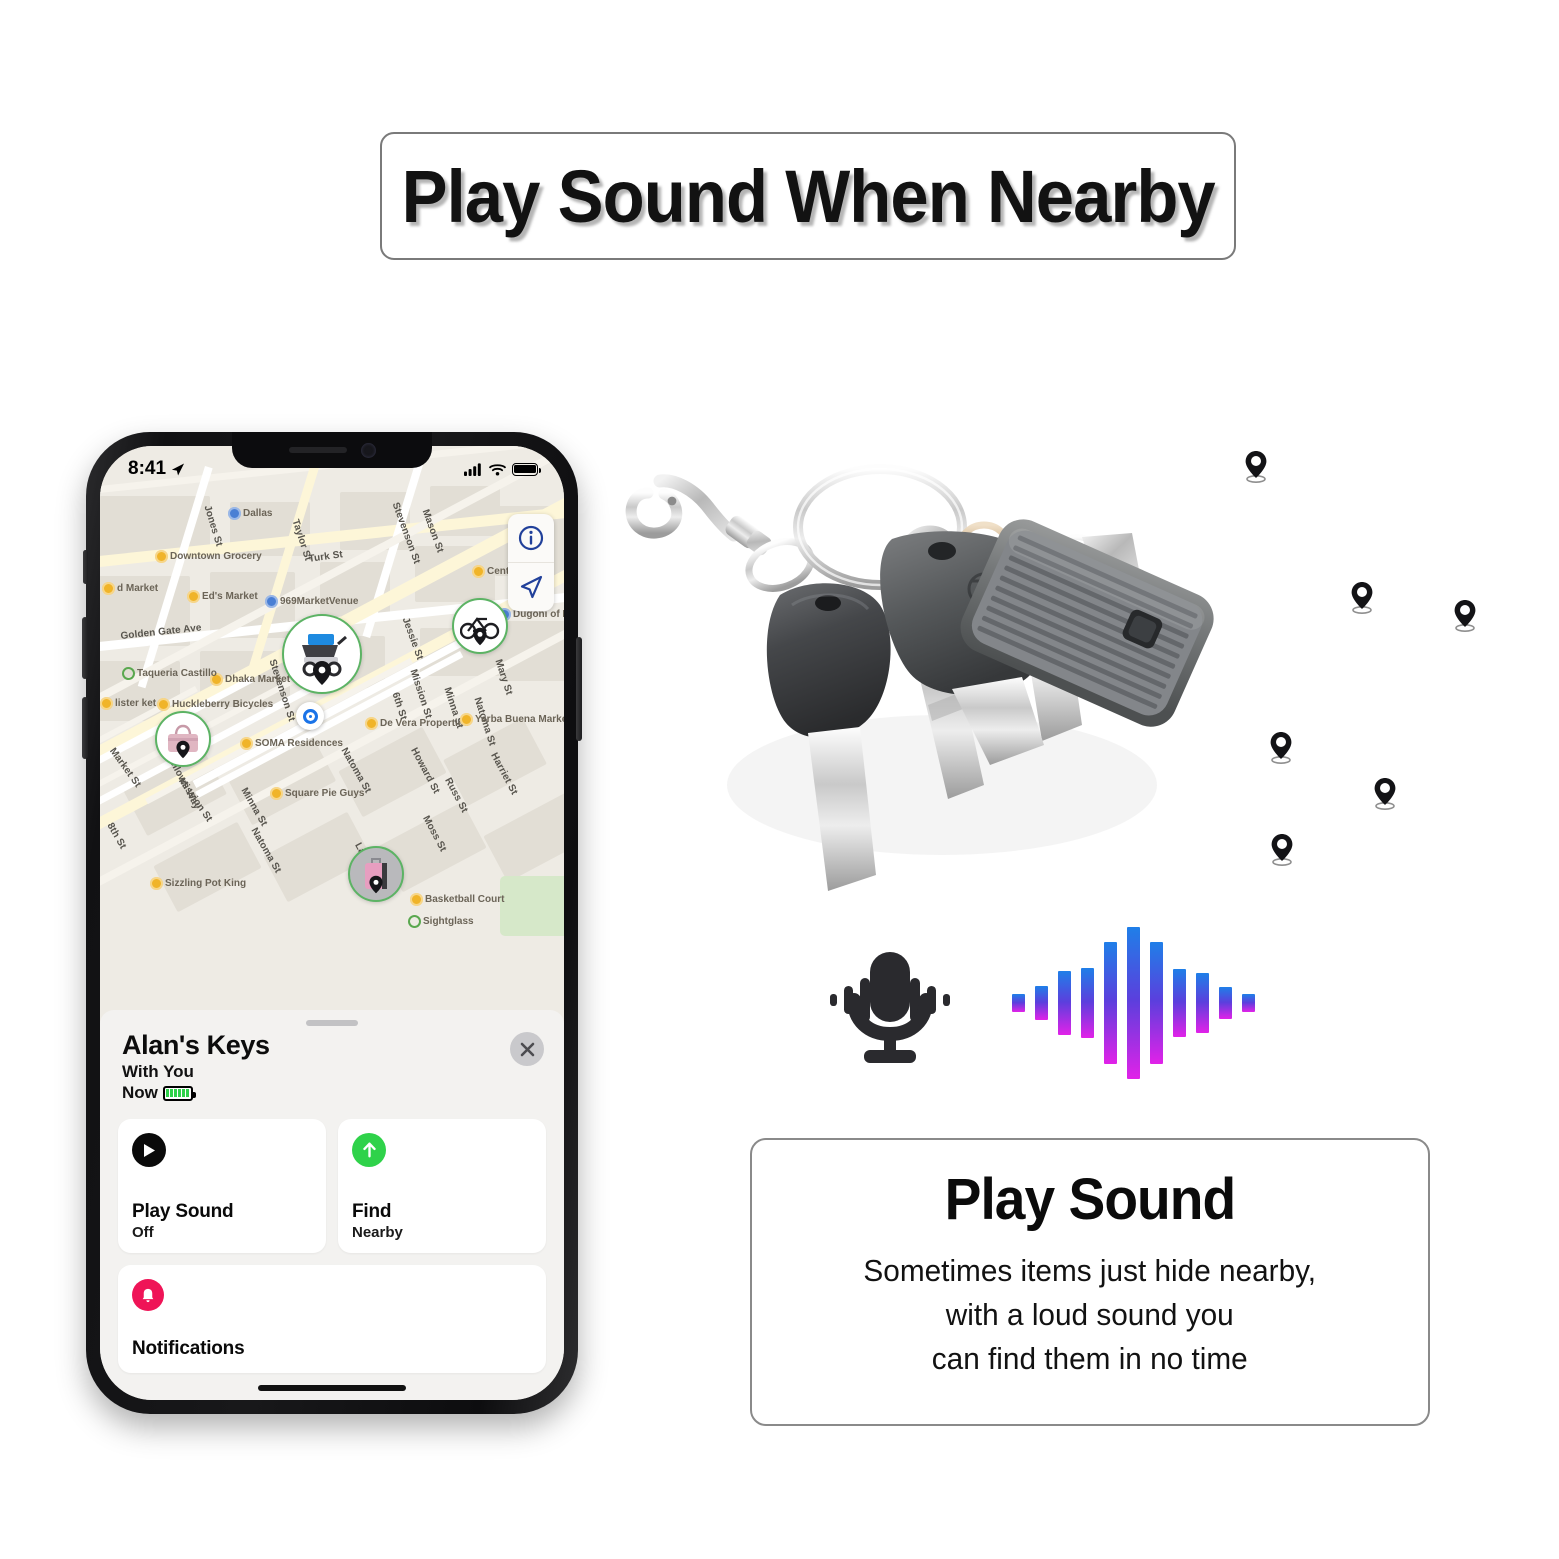  What do you see at coordinates (143, 1233) in the screenshot?
I see `play-sound-value: Off` at bounding box center [143, 1233].